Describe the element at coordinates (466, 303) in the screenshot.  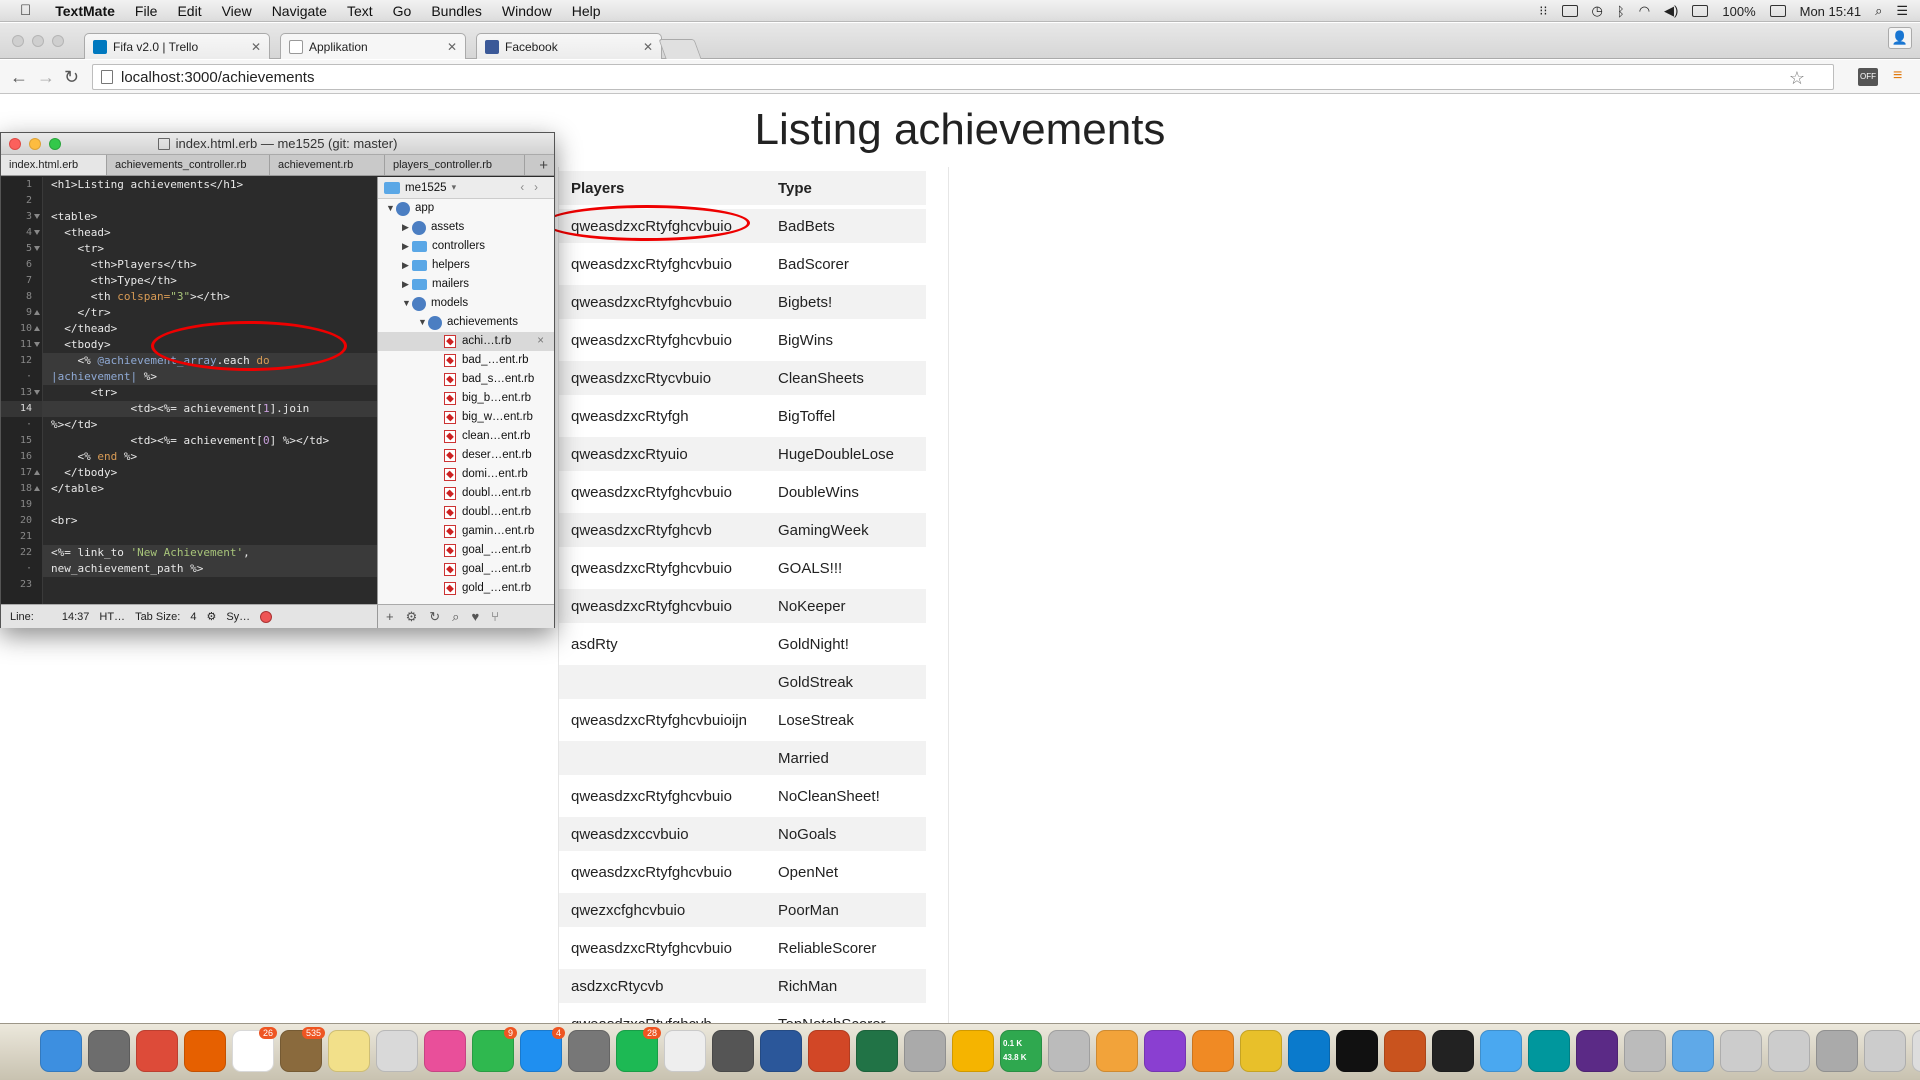
I see `tree-item-models: ▼ models` at that location.